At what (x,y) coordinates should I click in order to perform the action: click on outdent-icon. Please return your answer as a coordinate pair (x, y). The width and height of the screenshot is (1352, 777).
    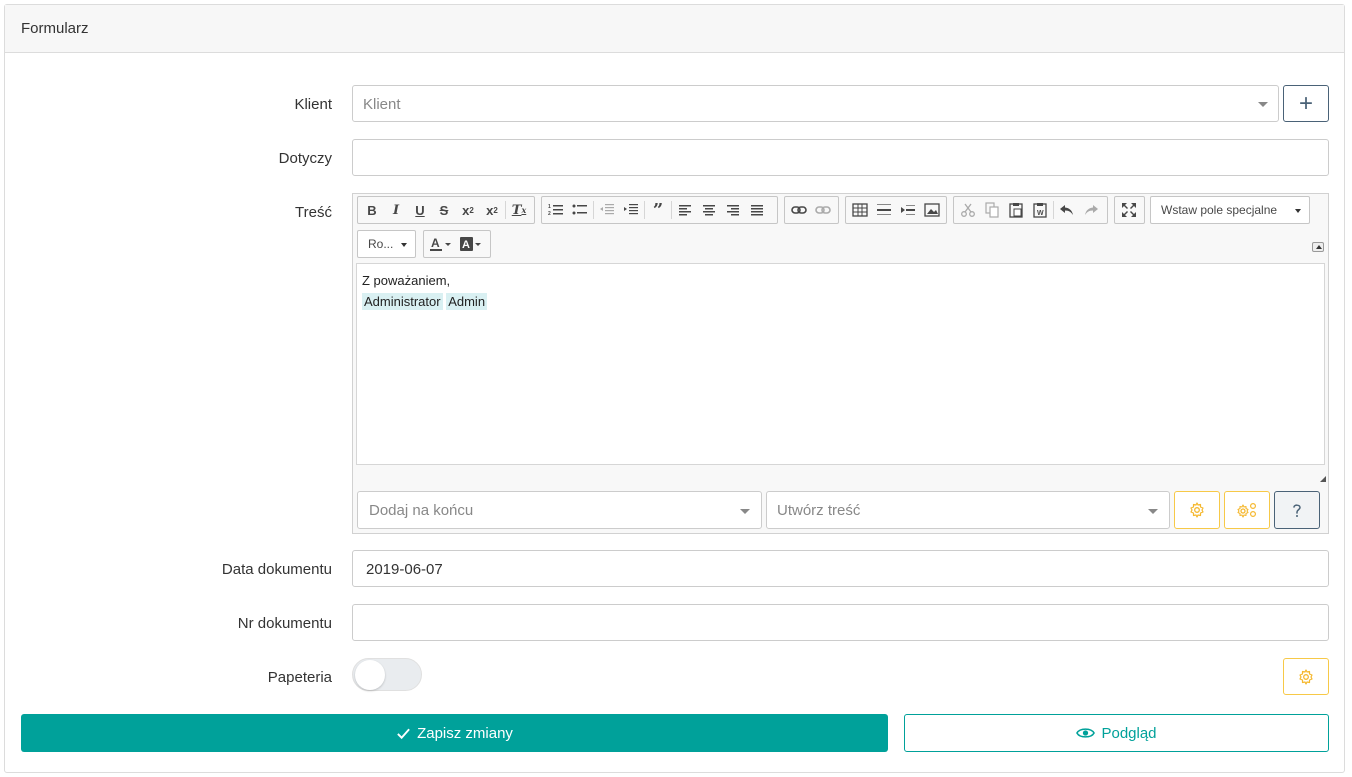
    Looking at the image, I should click on (607, 210).